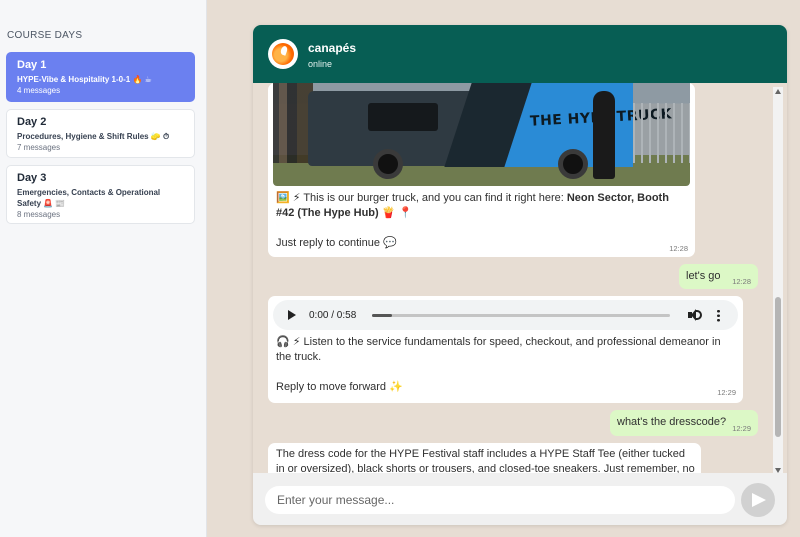  I want to click on day-message-count: 8 messages, so click(39, 214).